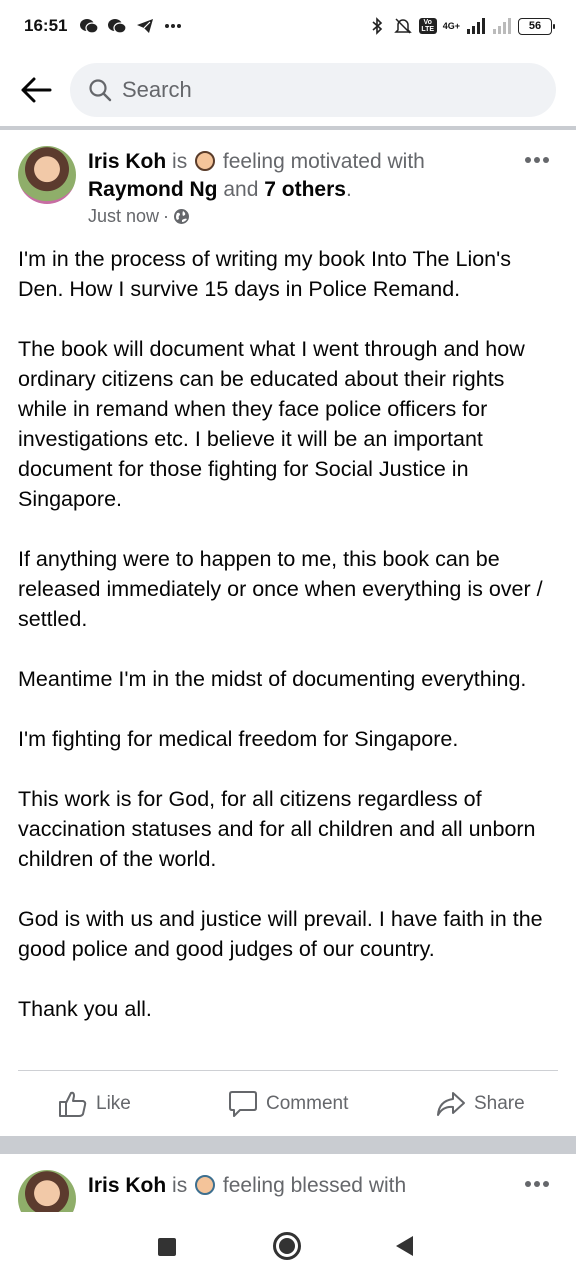  What do you see at coordinates (145, 26) in the screenshot?
I see `telegram-icon` at bounding box center [145, 26].